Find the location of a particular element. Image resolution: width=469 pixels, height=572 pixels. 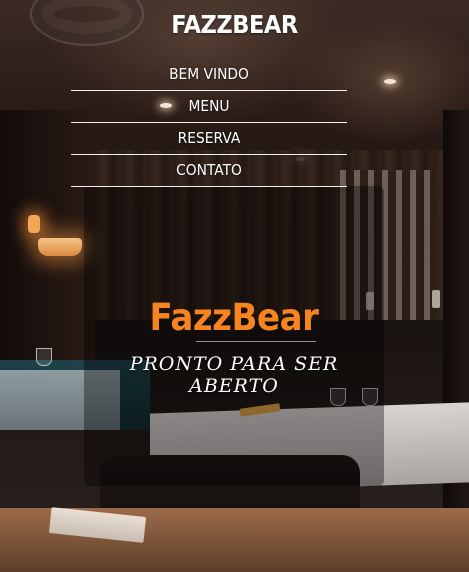

wine-glass is located at coordinates (44, 357).